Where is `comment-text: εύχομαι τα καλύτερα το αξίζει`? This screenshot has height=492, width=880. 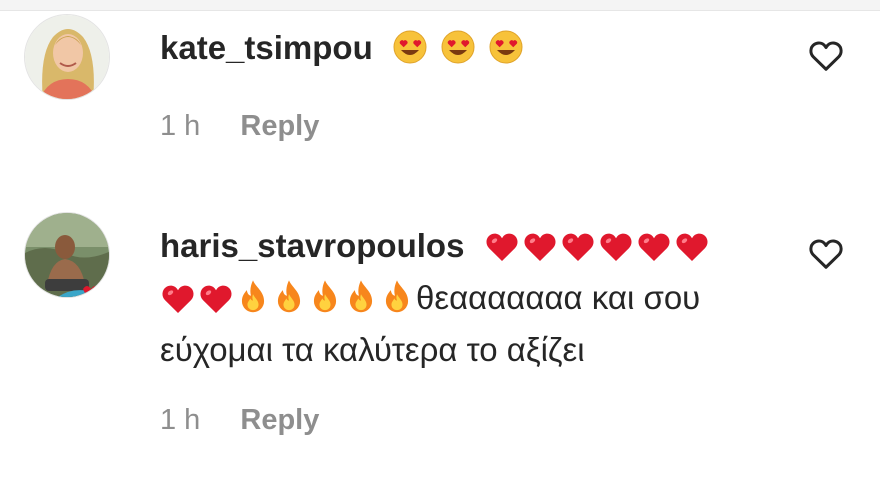
comment-text: εύχομαι τα καλύτερα το αξίζει is located at coordinates (372, 349).